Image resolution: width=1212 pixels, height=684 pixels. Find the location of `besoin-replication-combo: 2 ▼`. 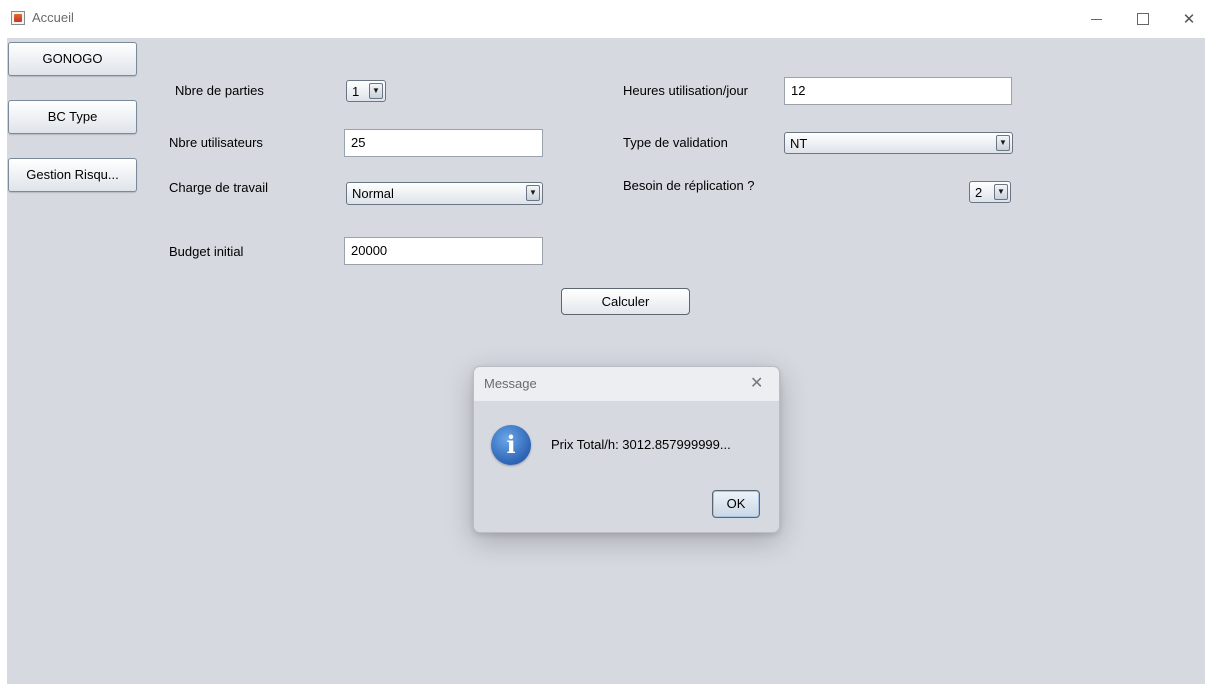

besoin-replication-combo: 2 ▼ is located at coordinates (990, 192).